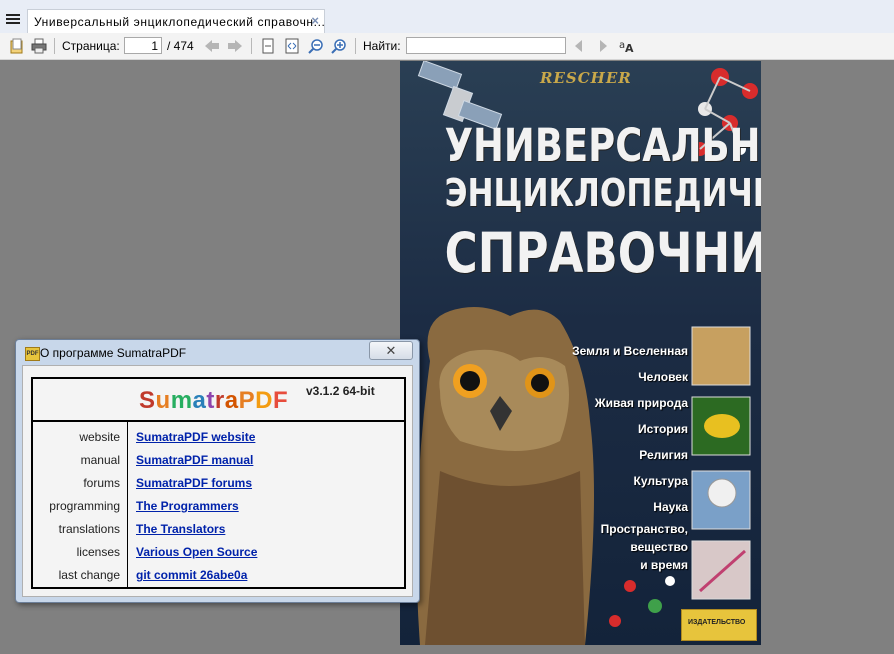 This screenshot has width=894, height=654. What do you see at coordinates (629, 48) in the screenshot?
I see `svg-text: A` at bounding box center [629, 48].